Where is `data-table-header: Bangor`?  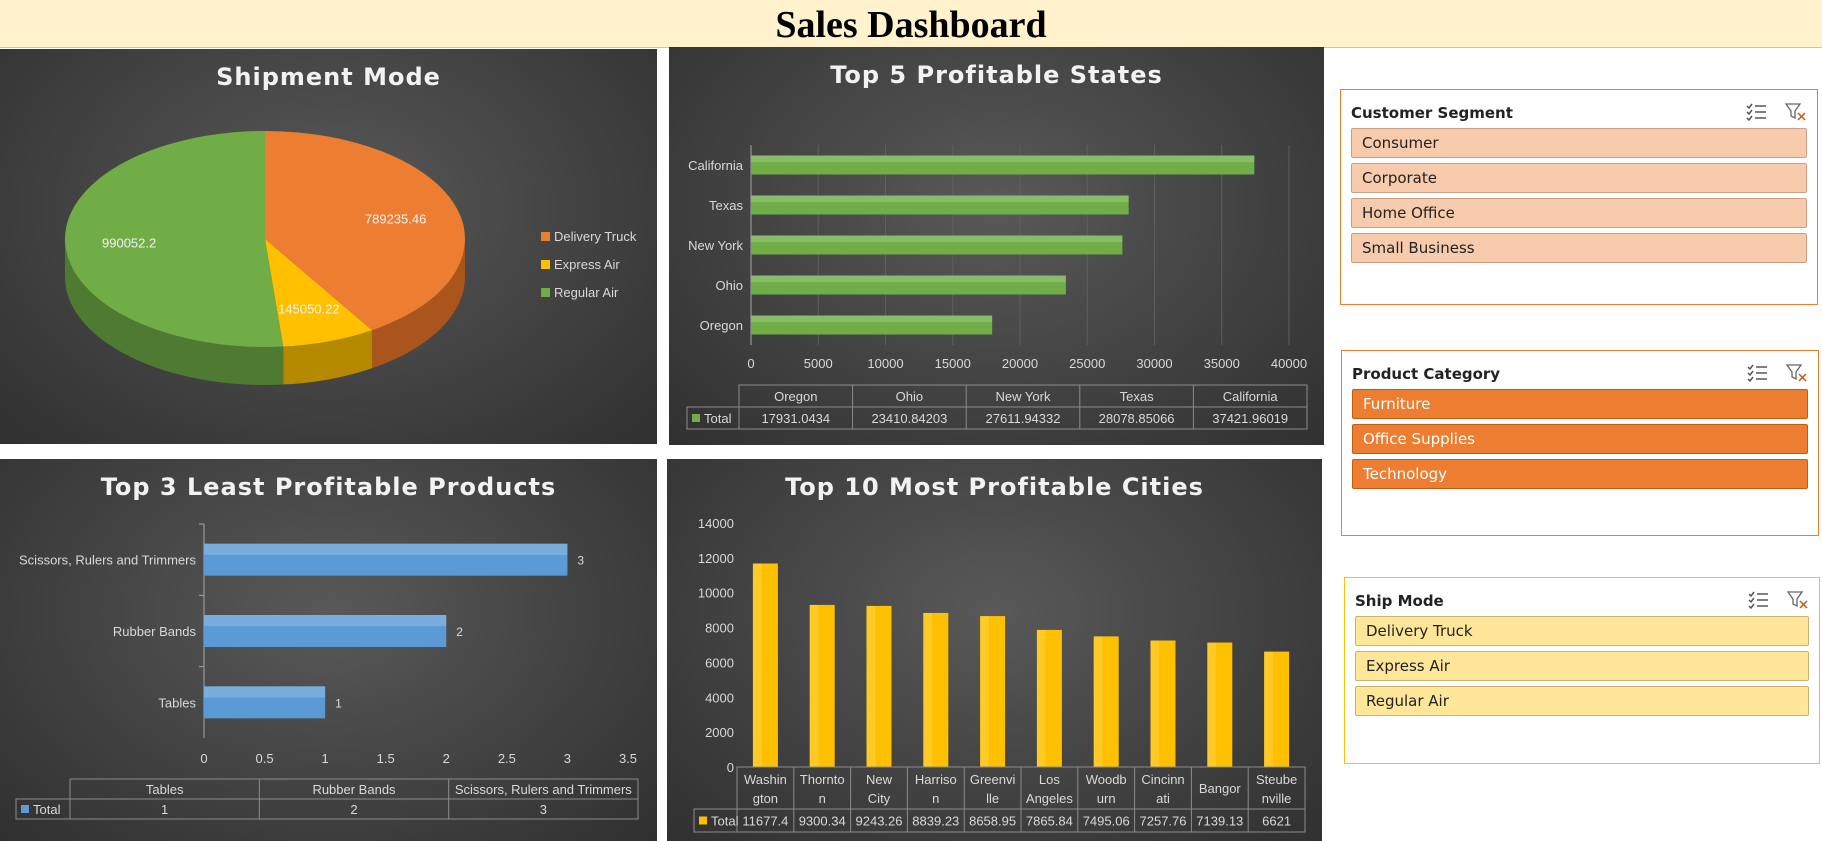
data-table-header: Bangor is located at coordinates (1220, 788).